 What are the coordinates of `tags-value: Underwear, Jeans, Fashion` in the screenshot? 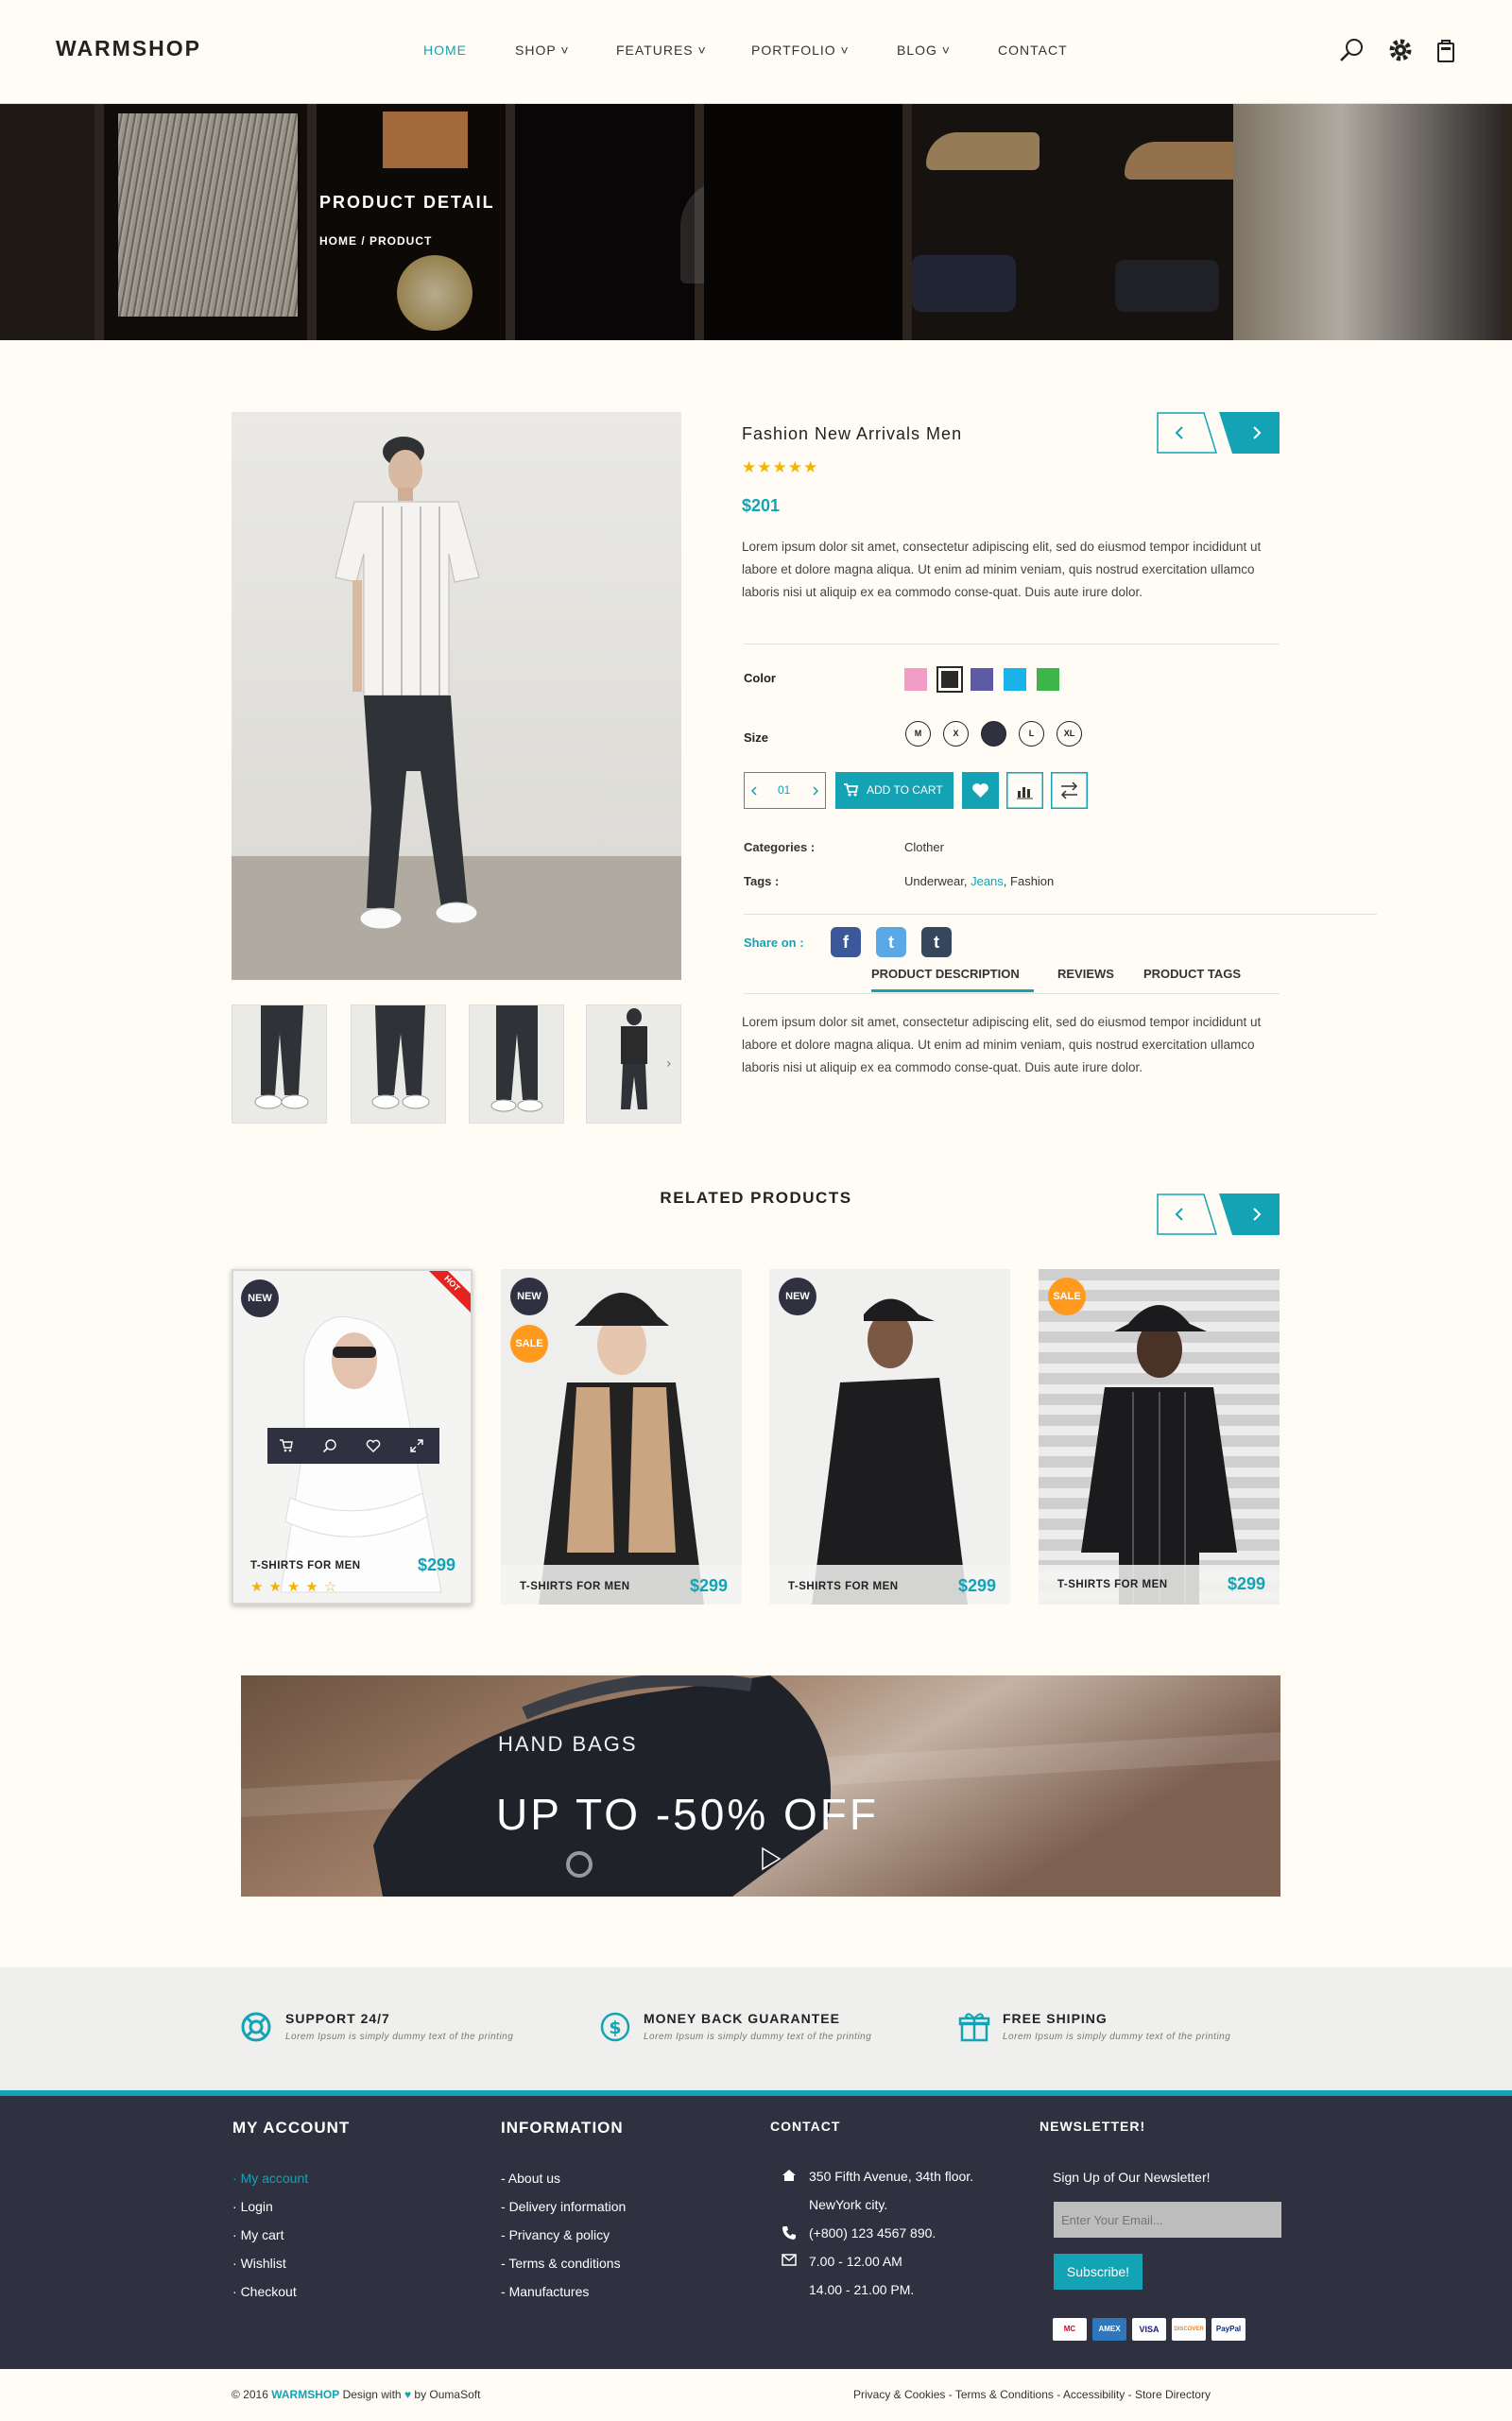 It's located at (979, 881).